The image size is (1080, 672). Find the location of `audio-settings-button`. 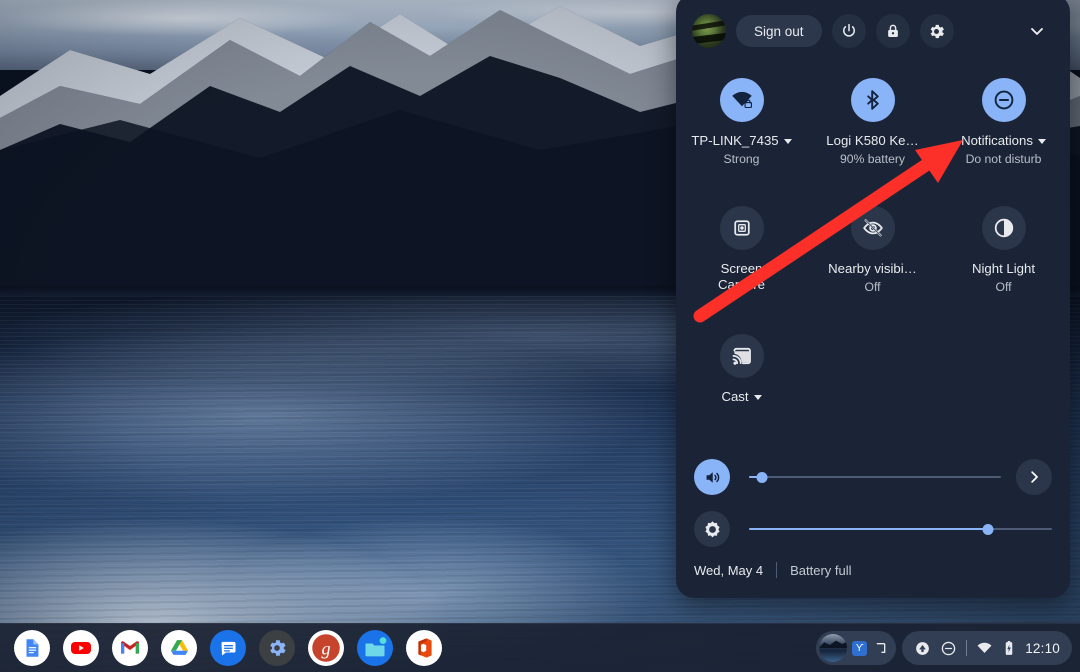

audio-settings-button is located at coordinates (1034, 477).